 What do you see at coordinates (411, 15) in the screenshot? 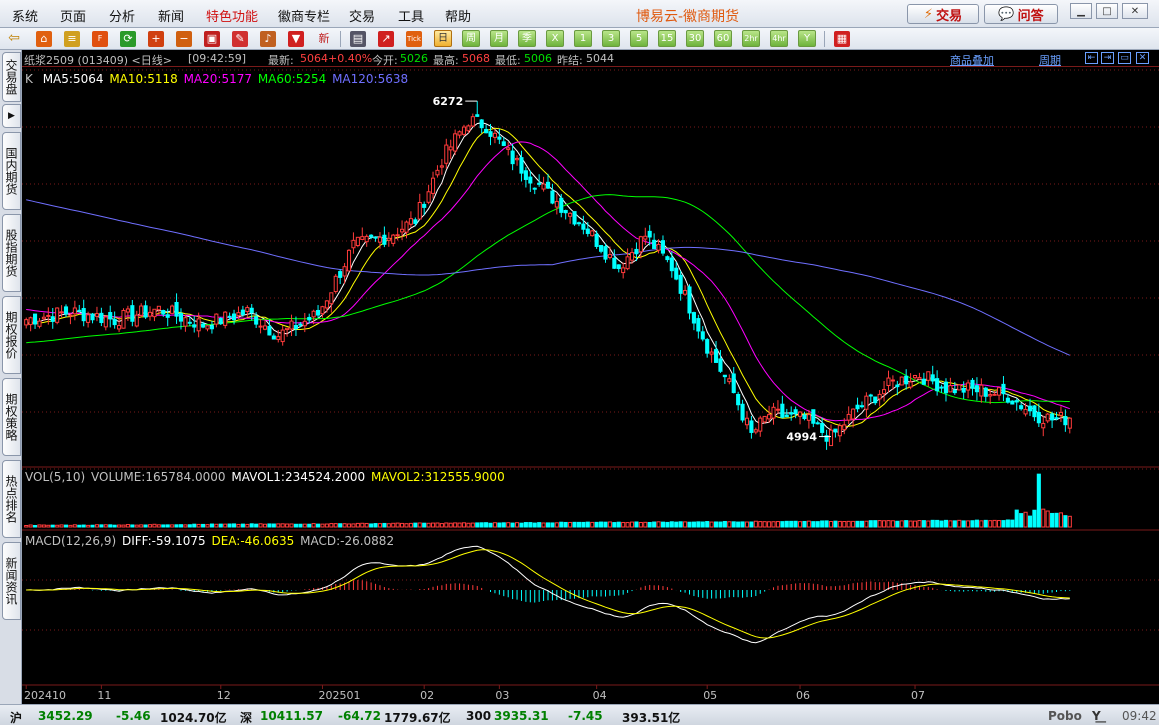
I see `menu-tools: 工具` at bounding box center [411, 15].